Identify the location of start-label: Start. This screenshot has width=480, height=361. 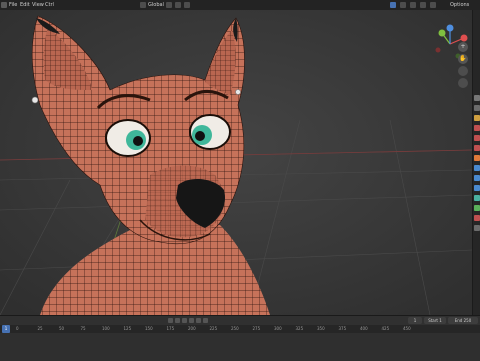
(433, 320).